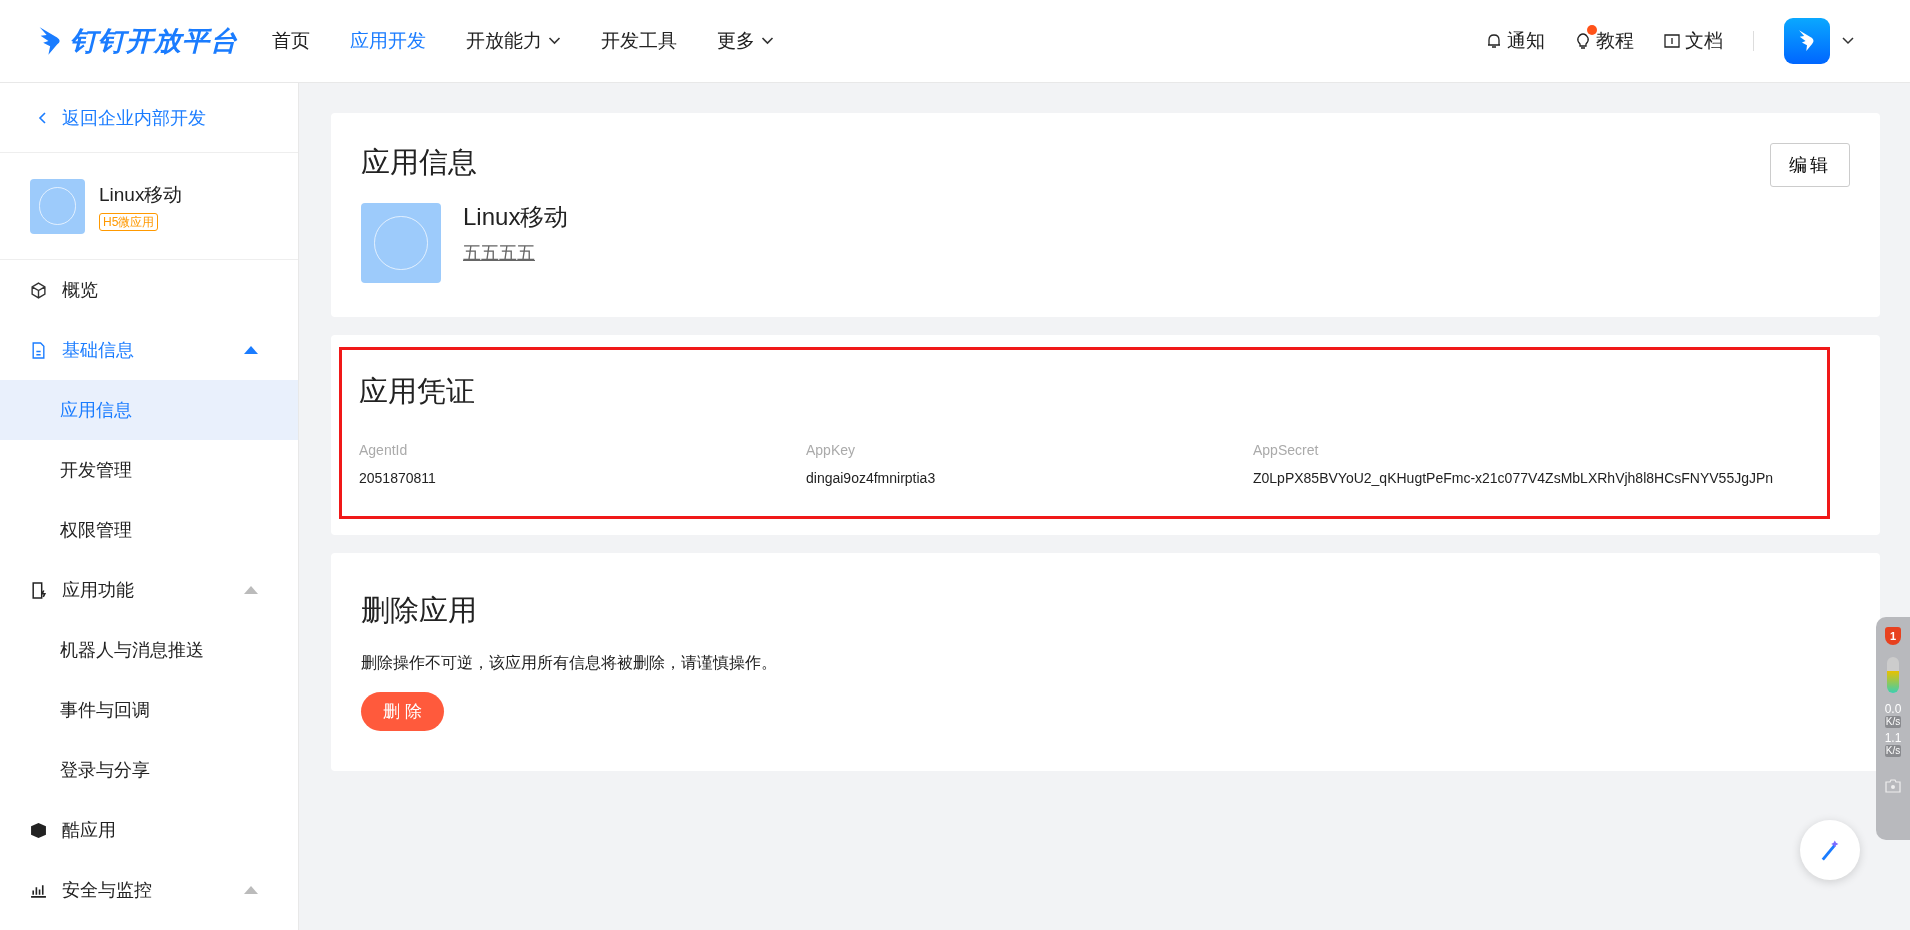  I want to click on nav-tab: 开放能力, so click(513, 41).